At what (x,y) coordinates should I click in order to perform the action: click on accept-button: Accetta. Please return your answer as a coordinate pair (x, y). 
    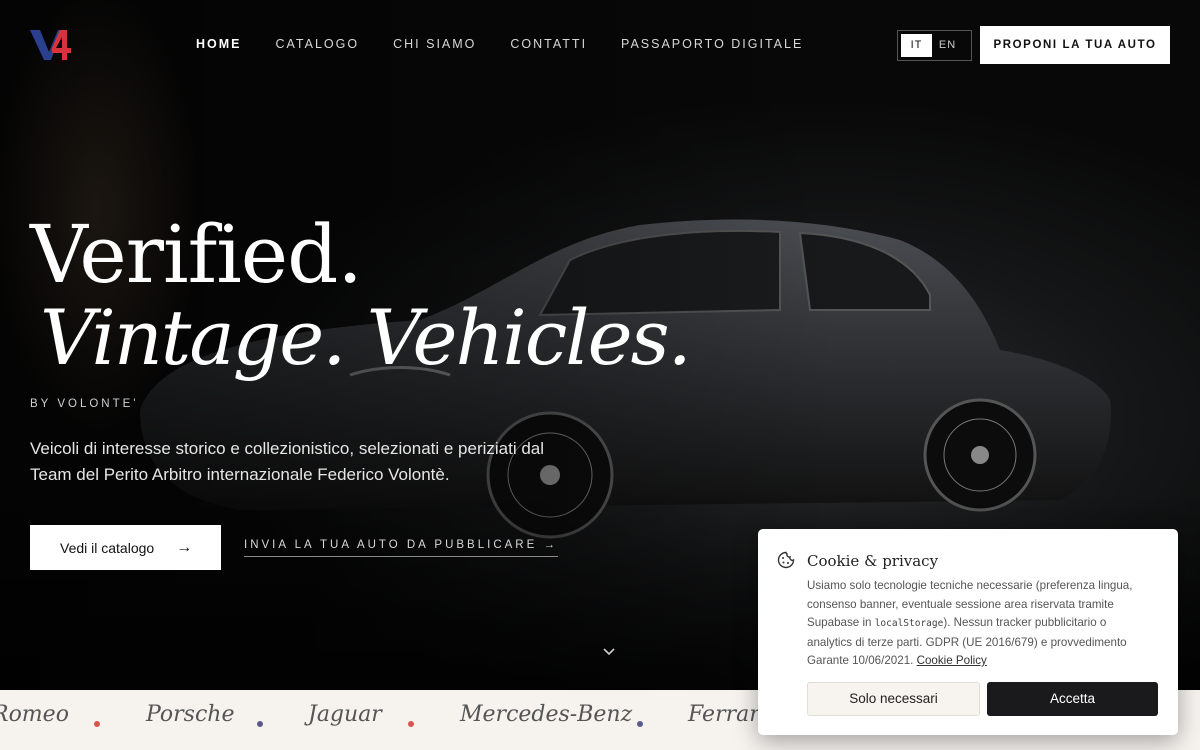
    Looking at the image, I should click on (1072, 699).